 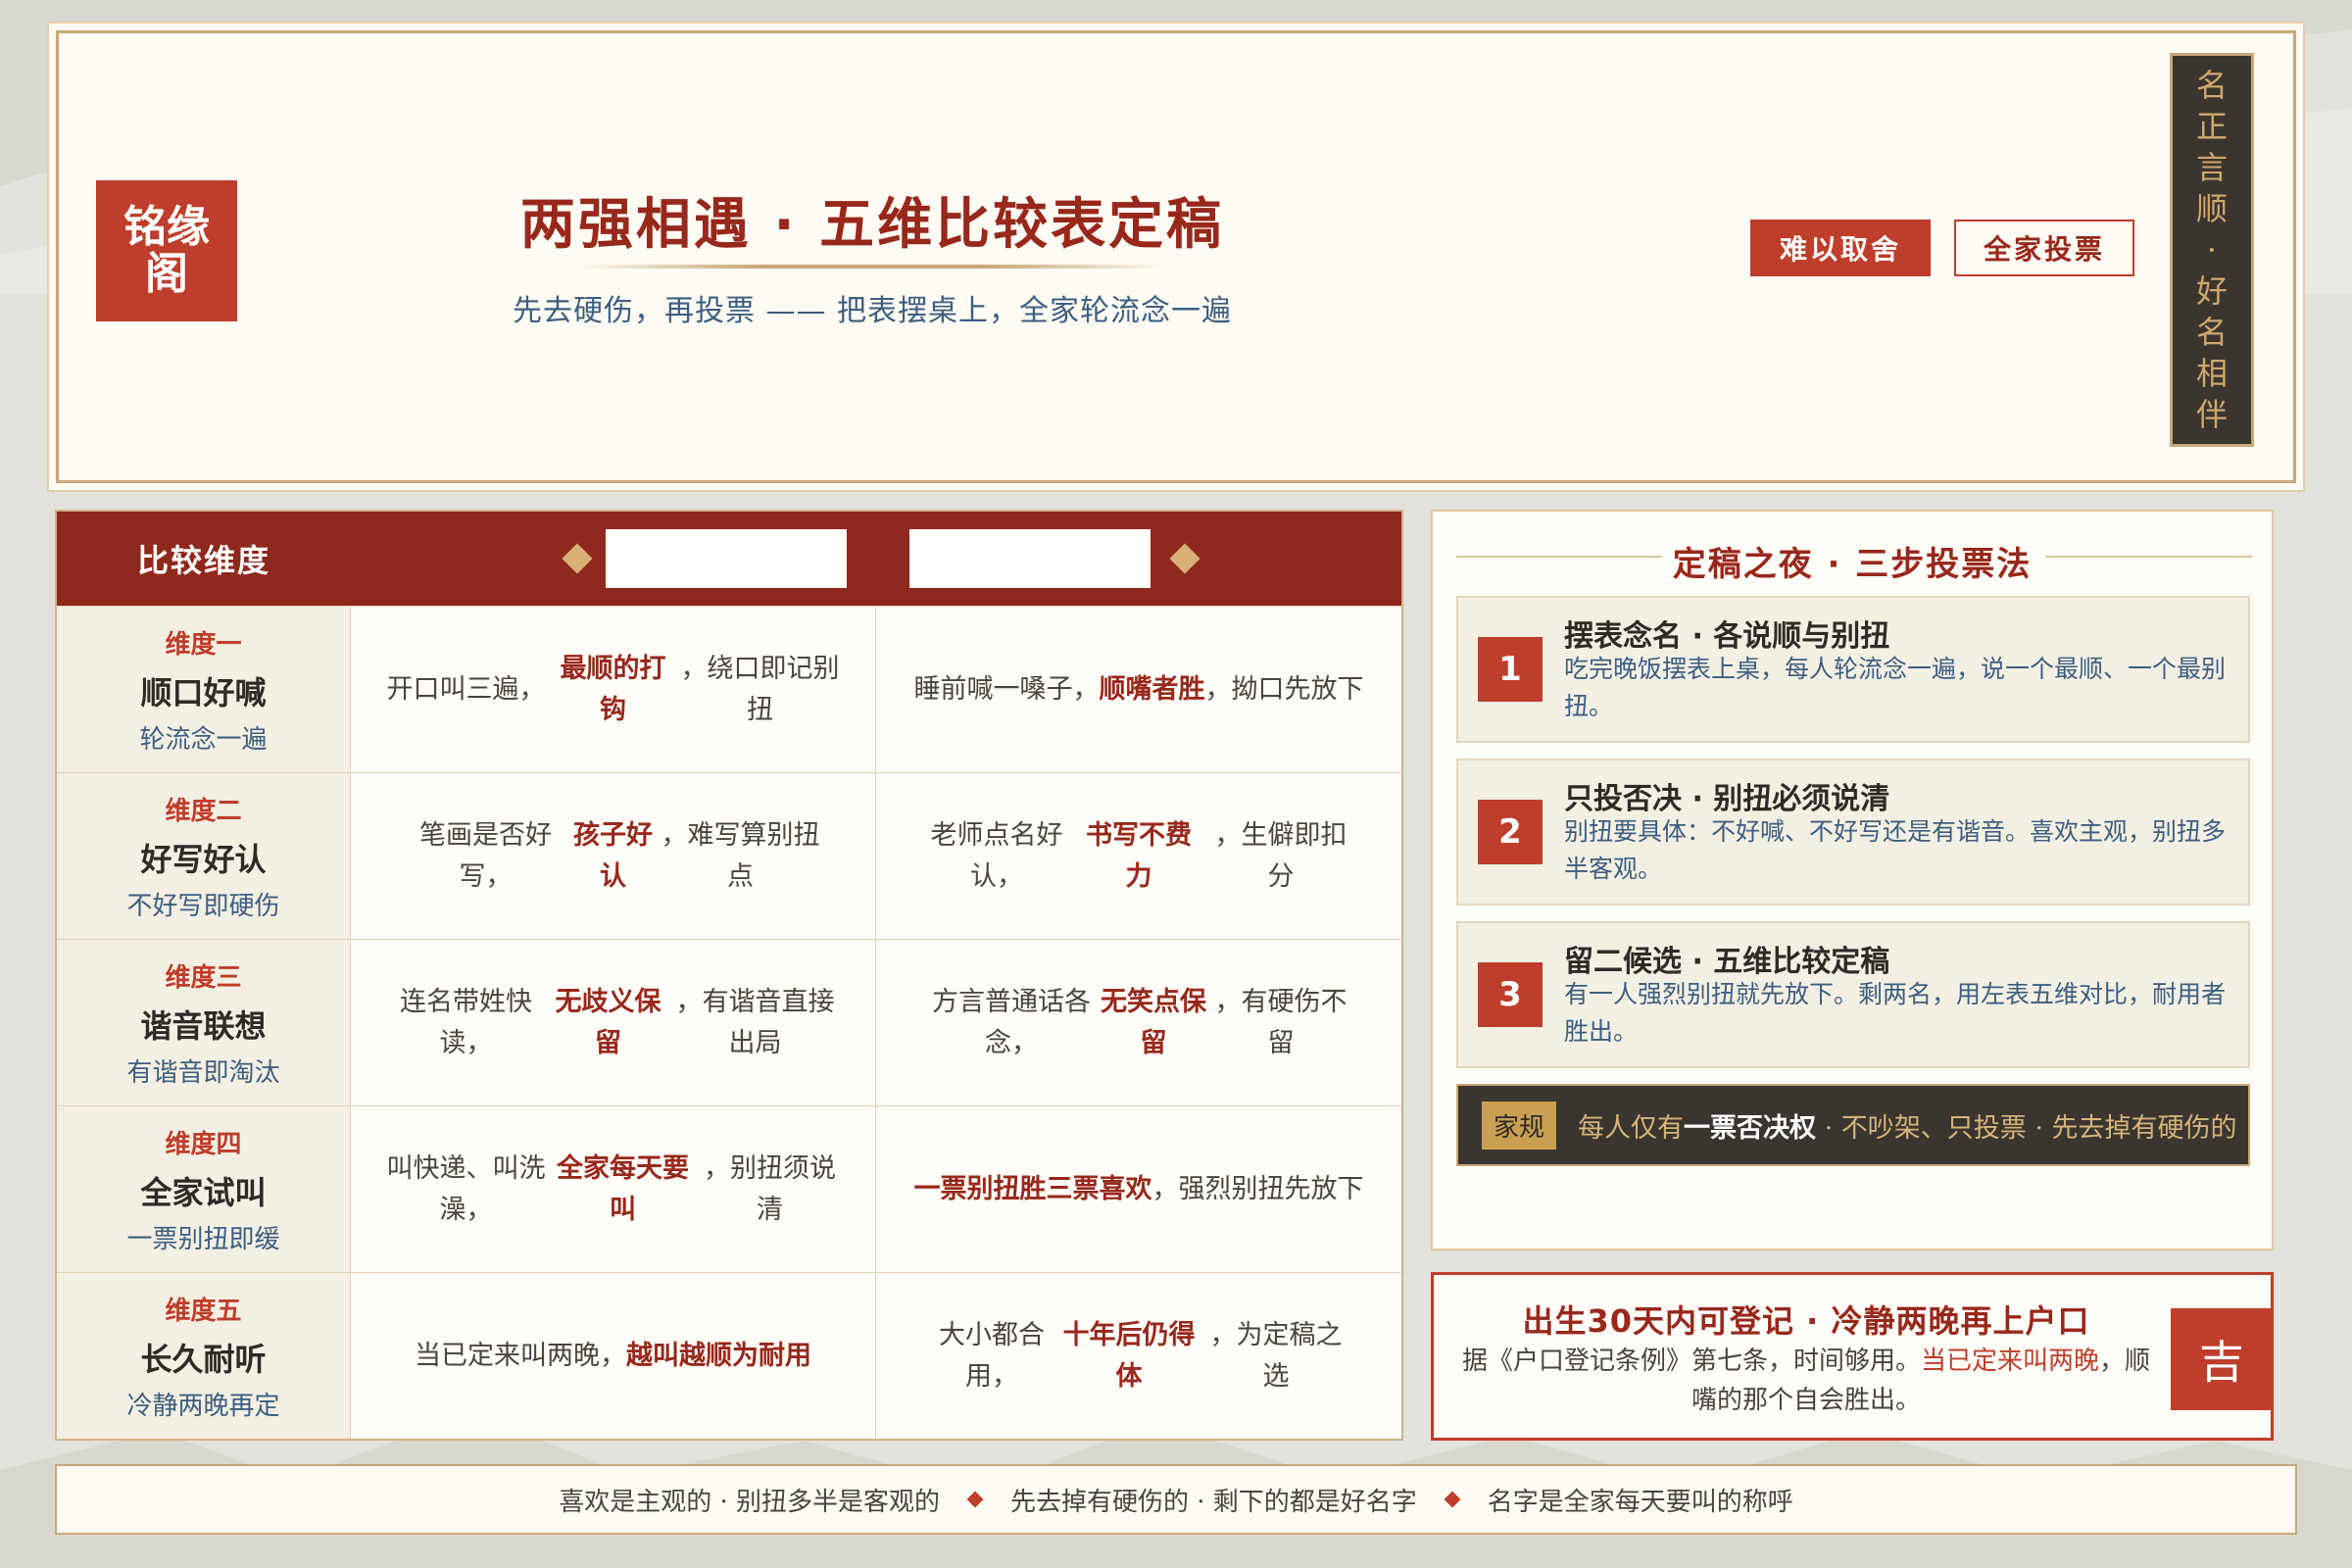 I want to click on dimension-hint: 有谐音即淘汰, so click(x=203, y=1072).